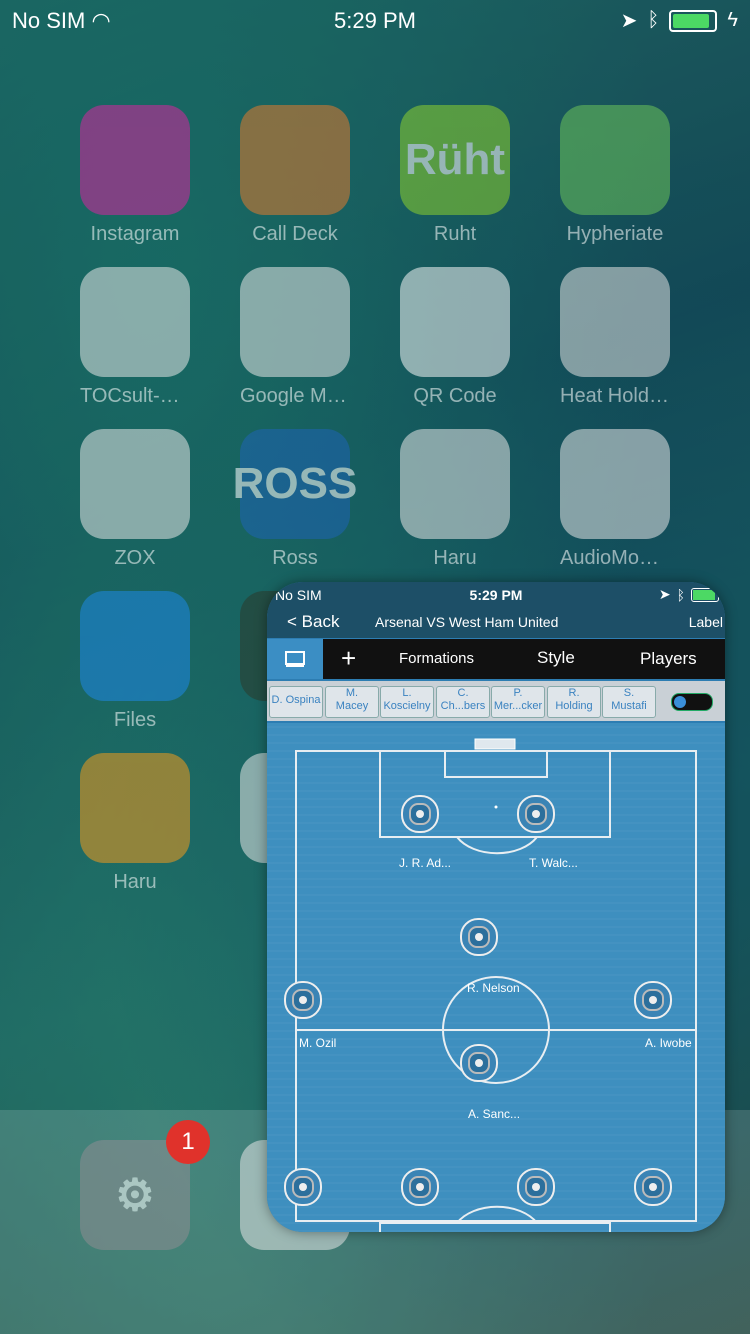  I want to click on sub-player-surname: Koscielny, so click(407, 706).